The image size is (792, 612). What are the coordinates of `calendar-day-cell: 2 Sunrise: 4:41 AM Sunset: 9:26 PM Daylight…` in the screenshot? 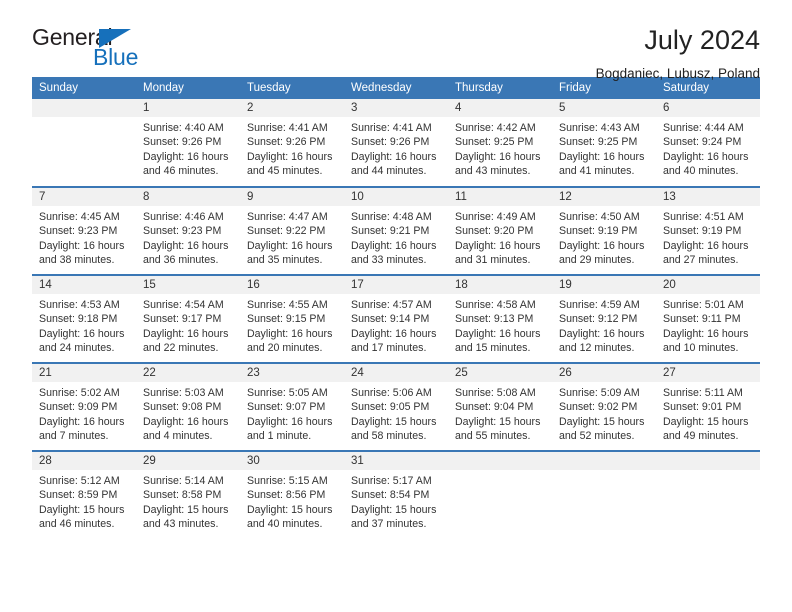 It's located at (292, 143).